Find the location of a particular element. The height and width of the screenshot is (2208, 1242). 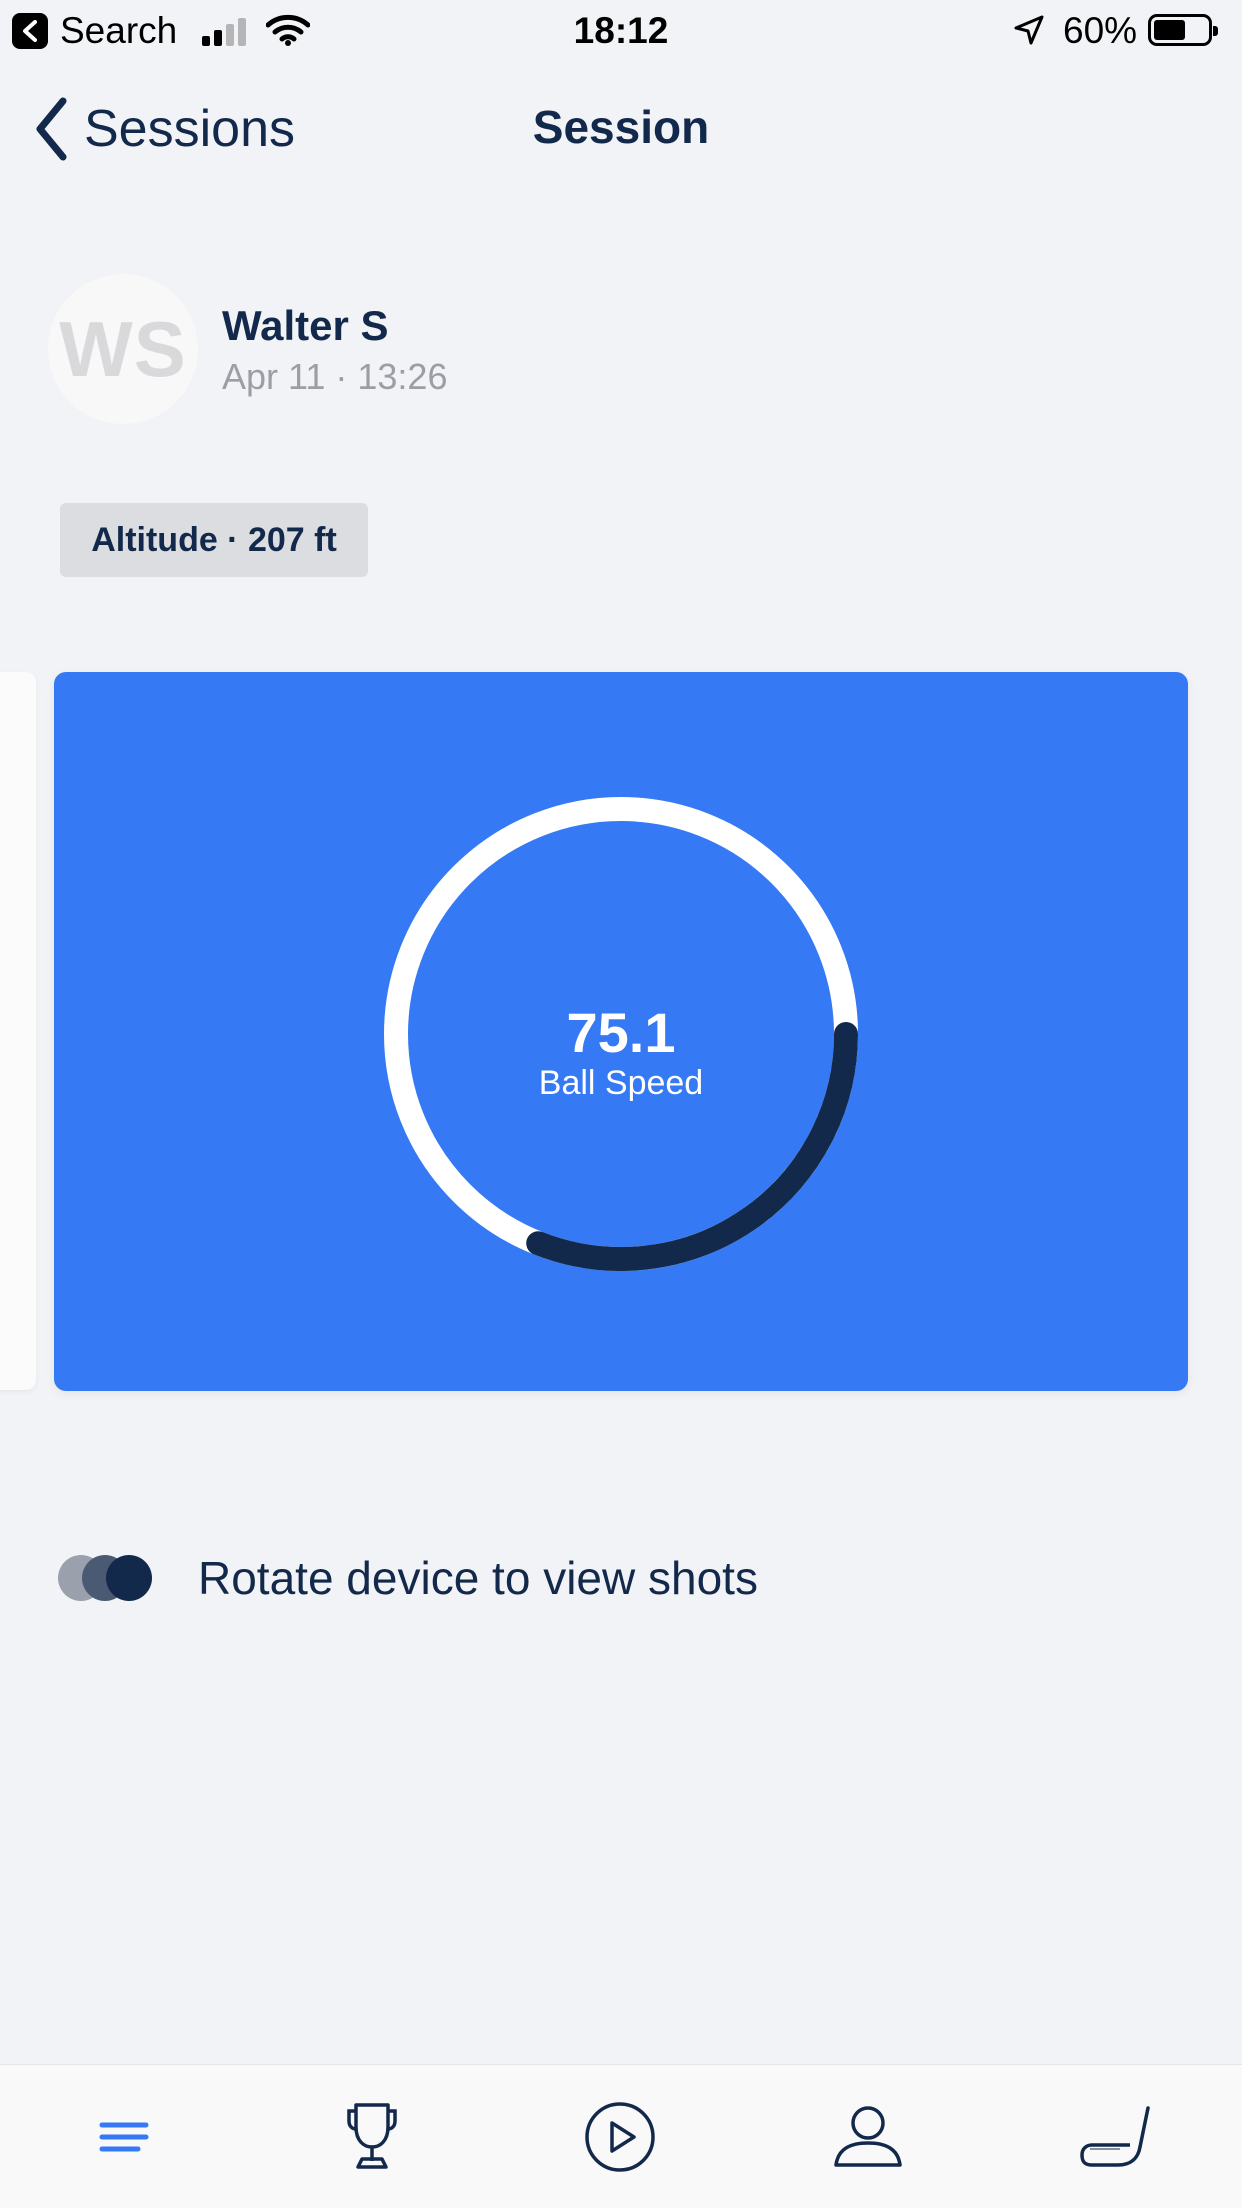

tab-bar is located at coordinates (621, 2136).